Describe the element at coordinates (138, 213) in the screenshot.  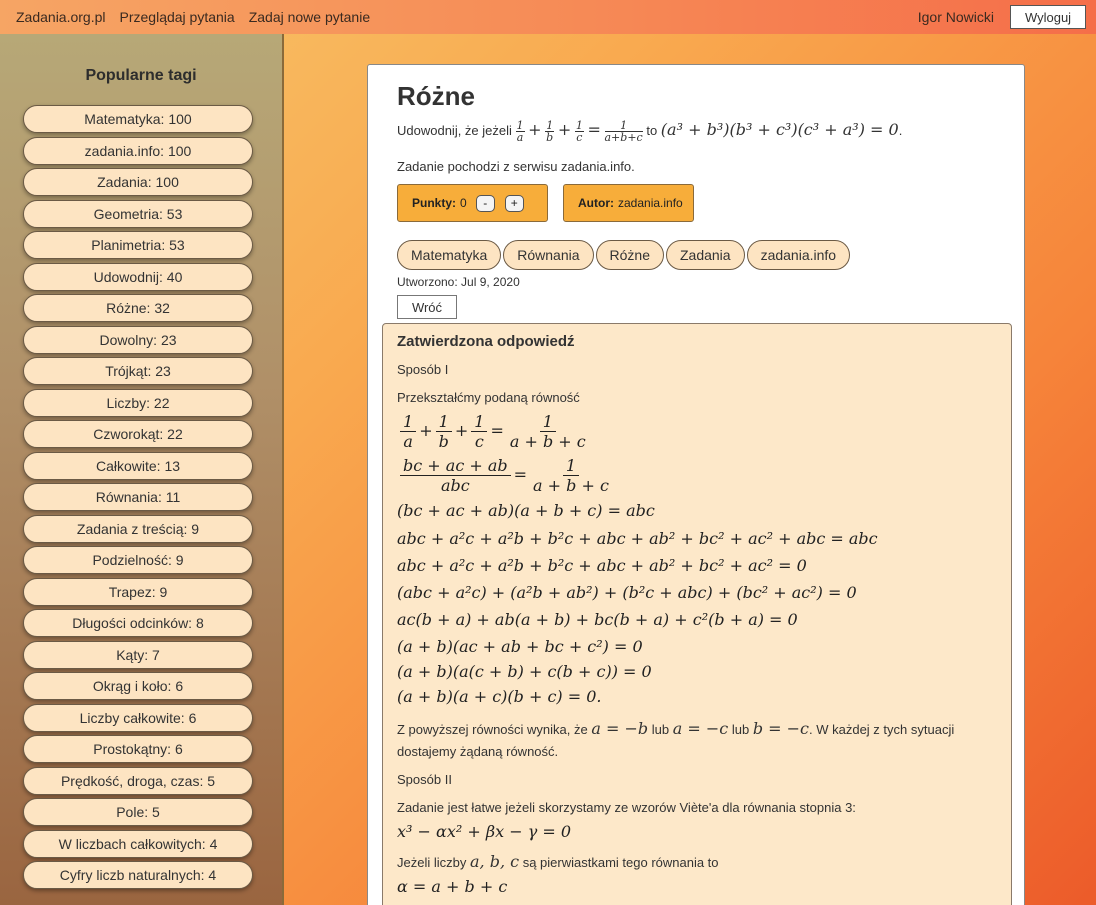
I see `tag-pill: Geometria: 53` at that location.